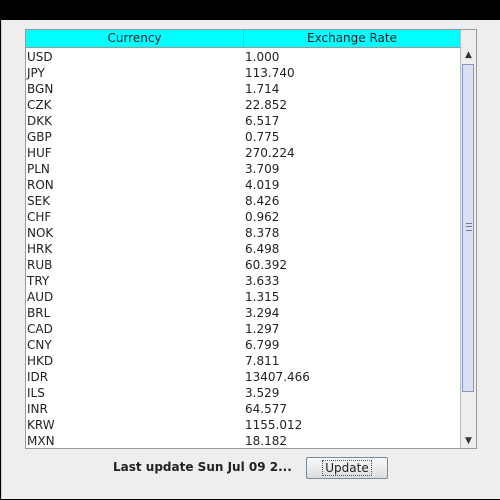 The width and height of the screenshot is (500, 500). What do you see at coordinates (38, 169) in the screenshot?
I see `currency-cell: PLN` at bounding box center [38, 169].